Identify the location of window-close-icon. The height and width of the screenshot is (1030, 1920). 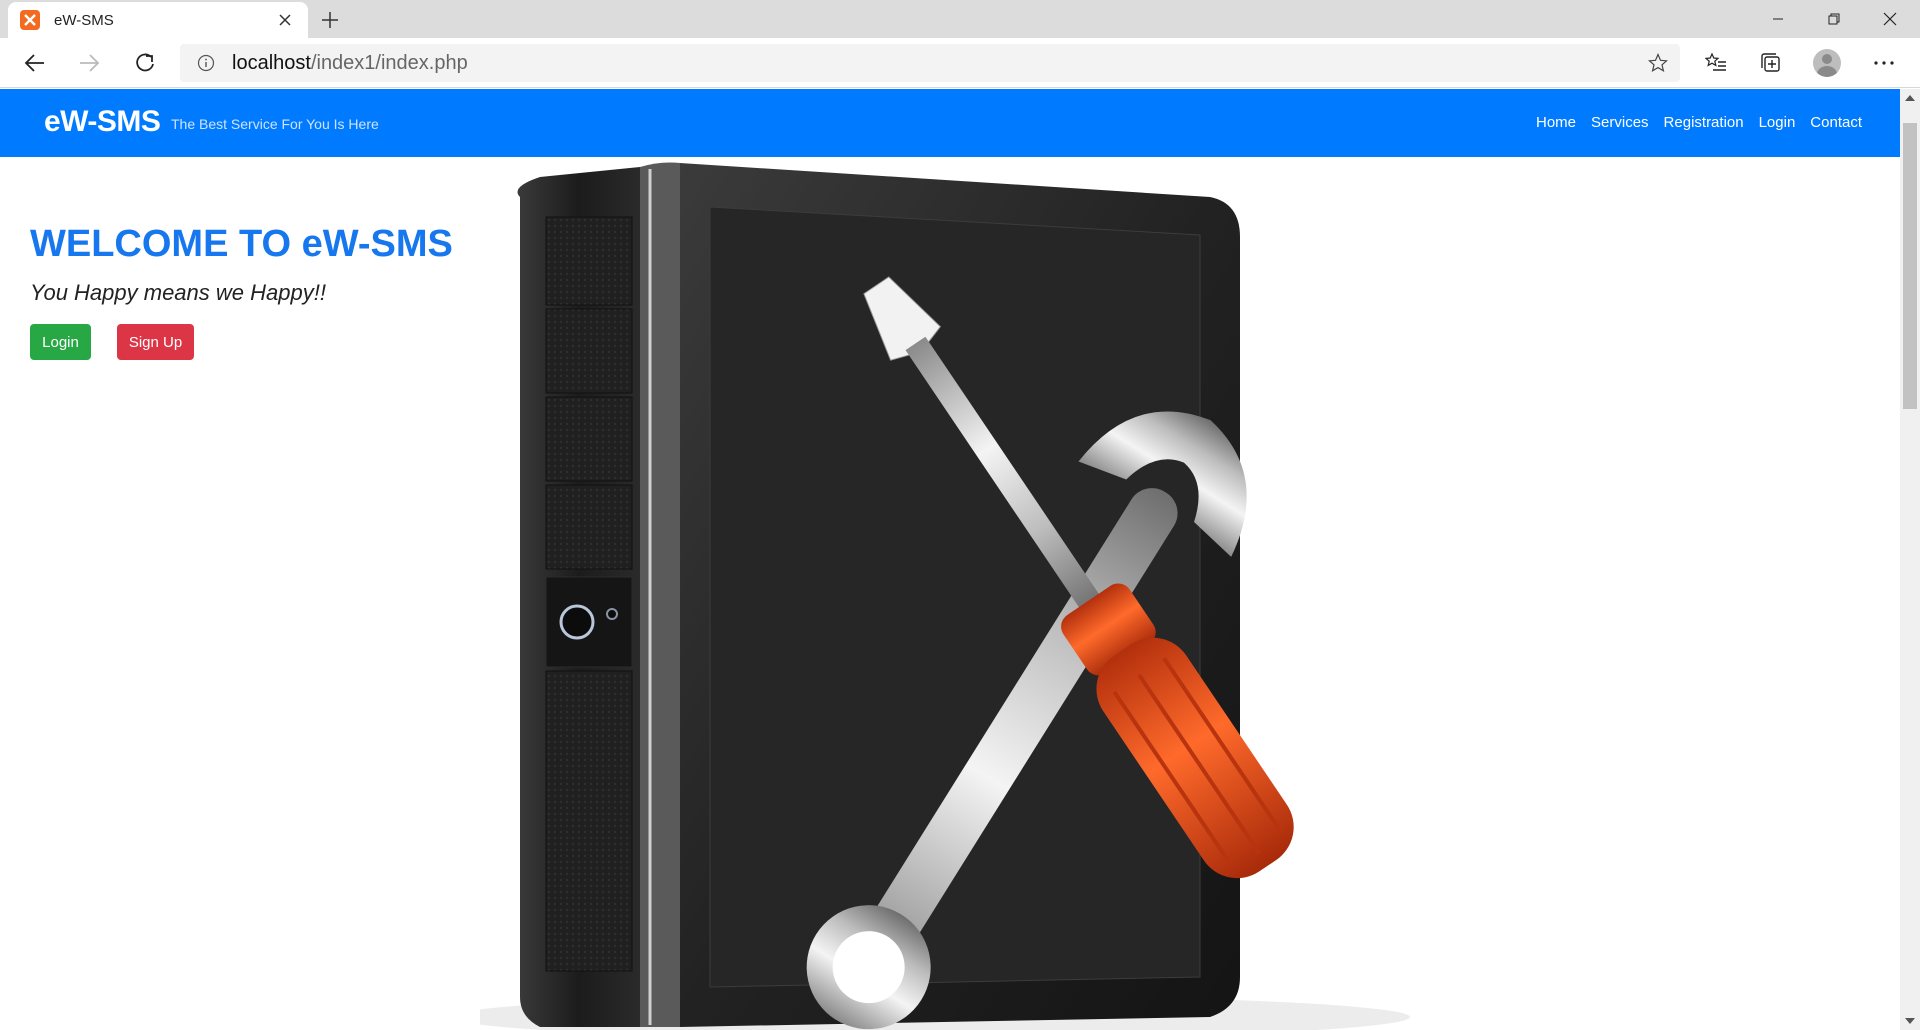
(1890, 19).